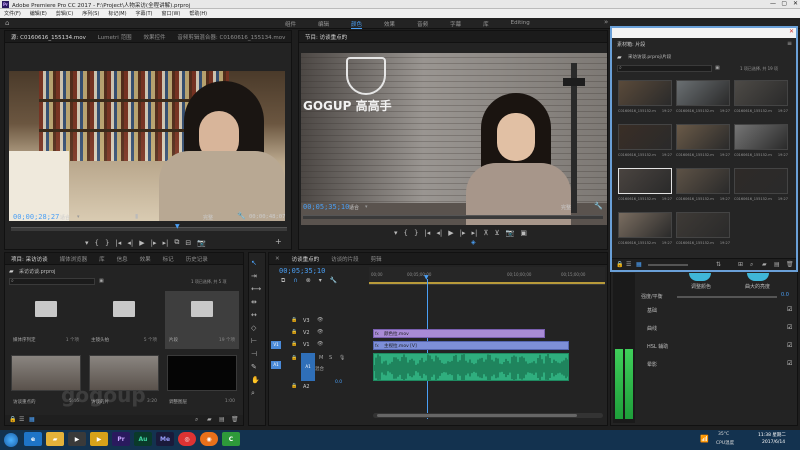  What do you see at coordinates (46, 320) in the screenshot?
I see `project-bin-item: 媒体序列定 1 个项` at bounding box center [46, 320].